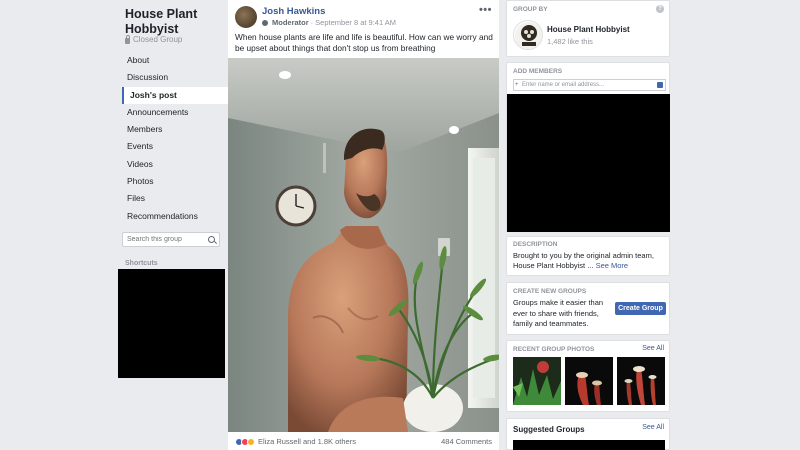 The image size is (800, 450). What do you see at coordinates (175, 216) in the screenshot?
I see `nav-item-recommendations: Recommendations` at bounding box center [175, 216].